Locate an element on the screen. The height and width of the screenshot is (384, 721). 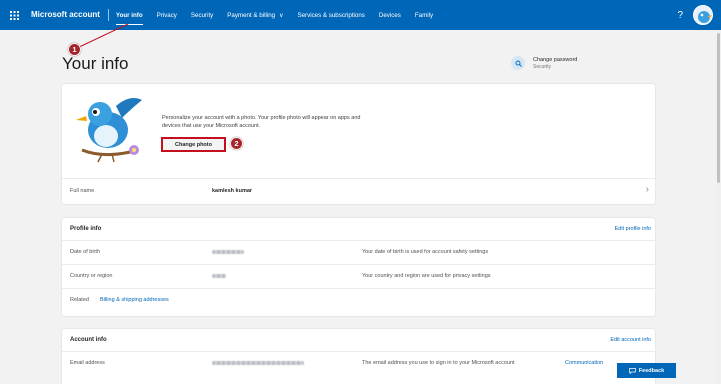
account-info-heading: Account info is located at coordinates (88, 340).